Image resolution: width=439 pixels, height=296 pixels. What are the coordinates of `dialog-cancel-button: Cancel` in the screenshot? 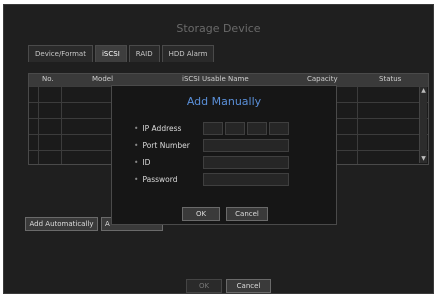 It's located at (247, 214).